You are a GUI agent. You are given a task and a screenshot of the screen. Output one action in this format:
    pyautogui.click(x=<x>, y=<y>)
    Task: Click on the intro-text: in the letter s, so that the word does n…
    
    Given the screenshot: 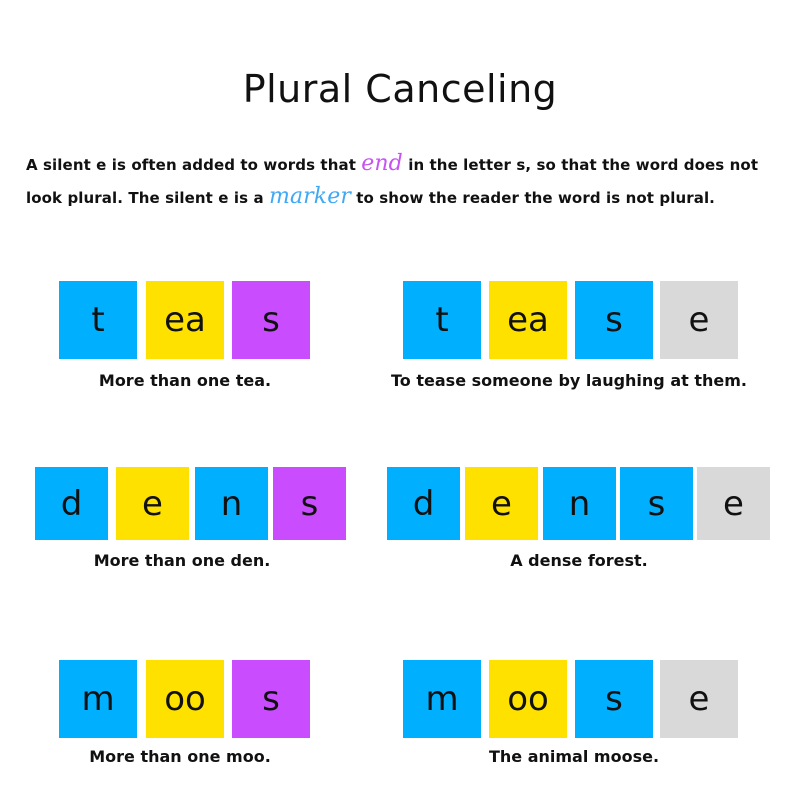 What is the action you would take?
    pyautogui.click(x=580, y=165)
    